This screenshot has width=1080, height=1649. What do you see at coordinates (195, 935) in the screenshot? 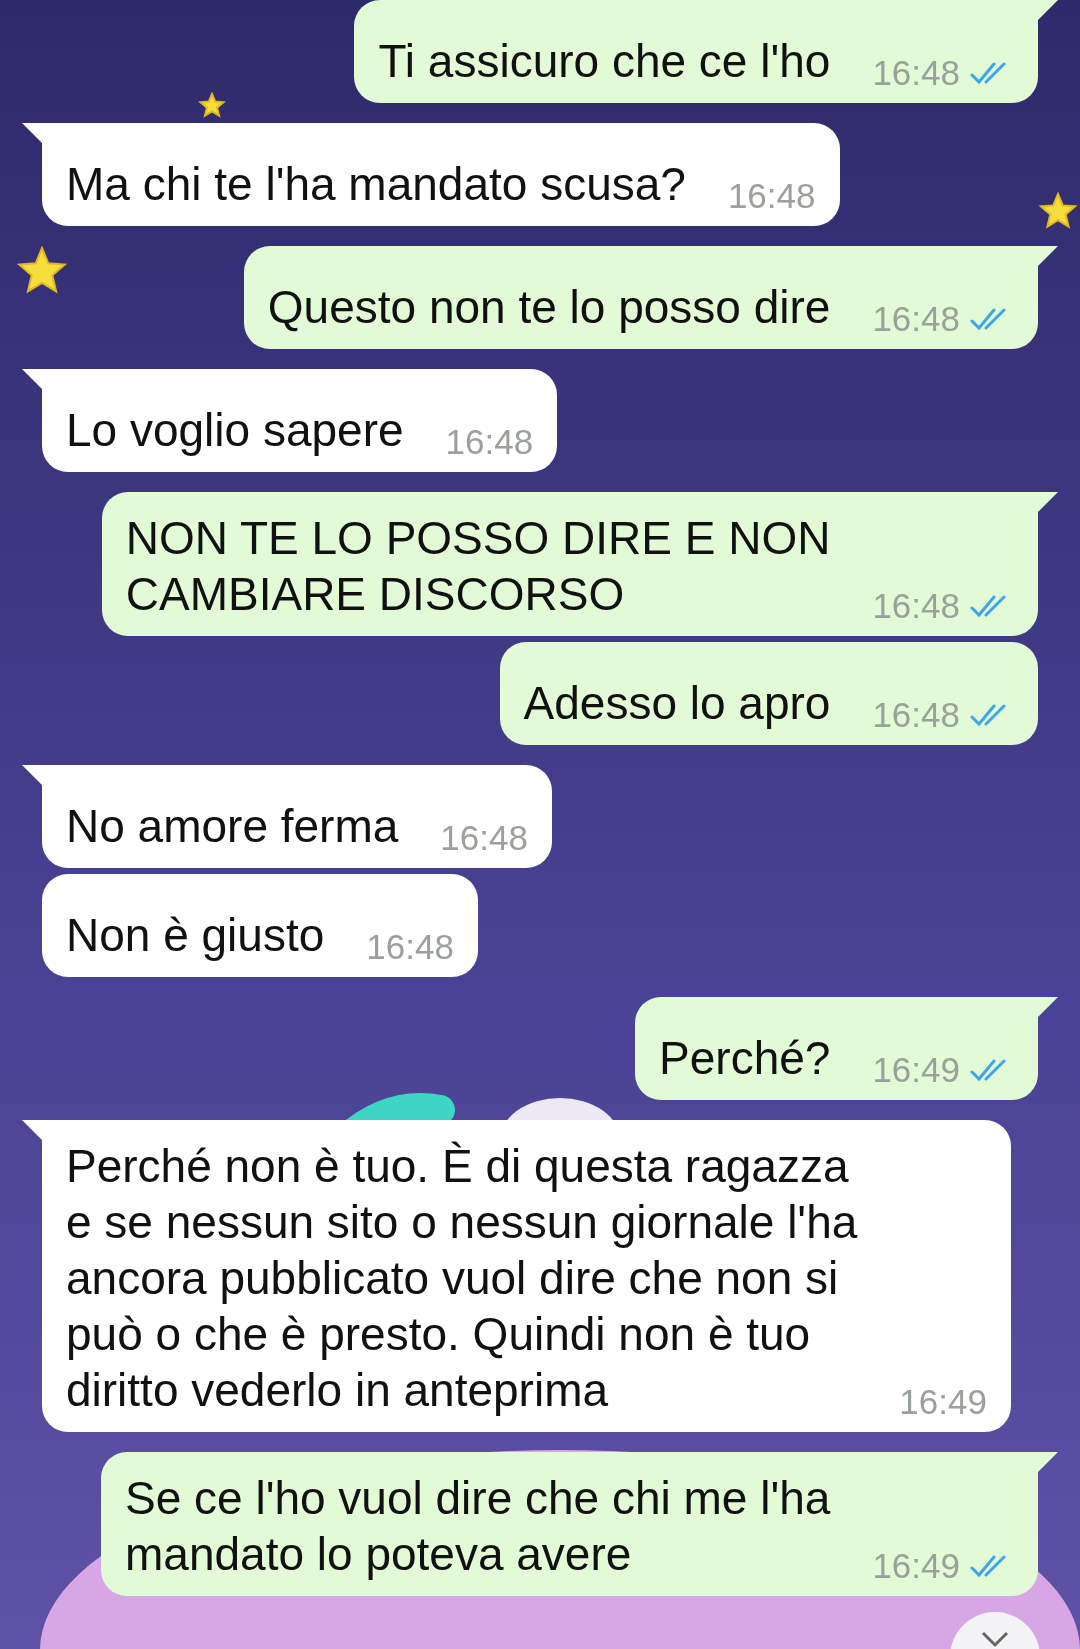
I see `message-text: Non è giusto` at bounding box center [195, 935].